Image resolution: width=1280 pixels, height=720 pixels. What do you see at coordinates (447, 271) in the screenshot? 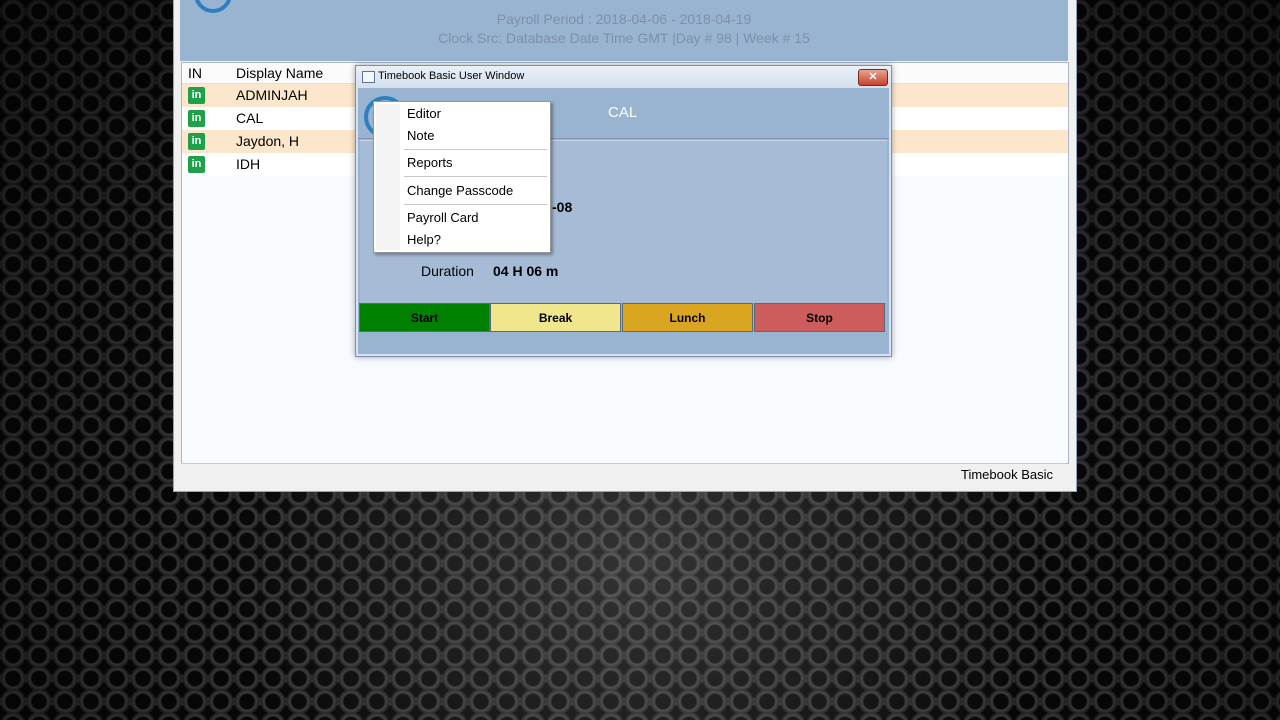
I see `duration-label: Duration` at bounding box center [447, 271].